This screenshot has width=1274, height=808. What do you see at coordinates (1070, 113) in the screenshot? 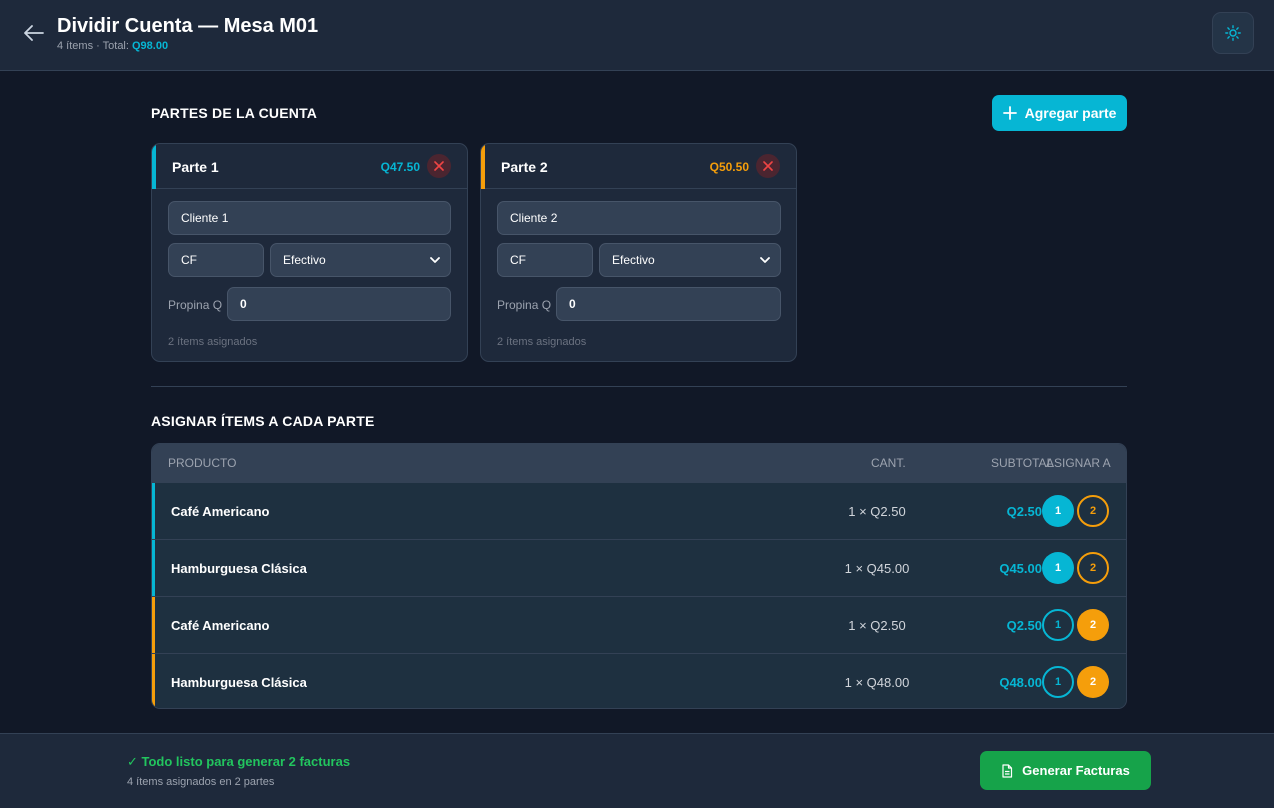
I see `add-part-label: Agregar parte` at bounding box center [1070, 113].